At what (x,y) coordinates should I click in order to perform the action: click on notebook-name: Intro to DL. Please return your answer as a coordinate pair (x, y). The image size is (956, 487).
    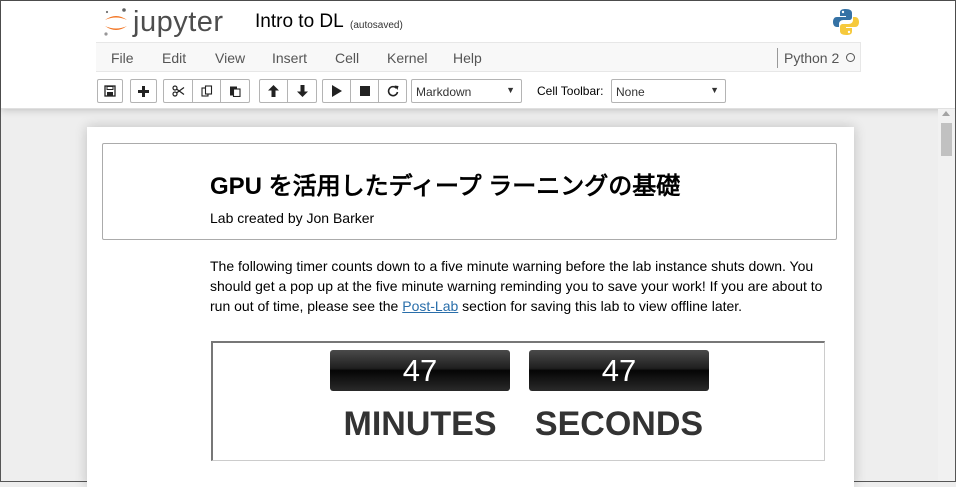
    Looking at the image, I should click on (299, 22).